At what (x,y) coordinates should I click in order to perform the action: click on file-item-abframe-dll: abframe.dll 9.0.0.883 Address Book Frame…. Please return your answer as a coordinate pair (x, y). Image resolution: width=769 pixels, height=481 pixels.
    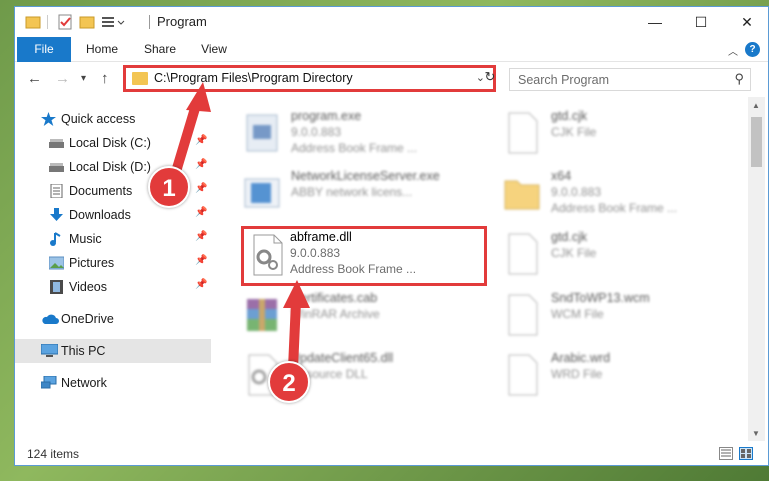
    Looking at the image, I should click on (364, 256).